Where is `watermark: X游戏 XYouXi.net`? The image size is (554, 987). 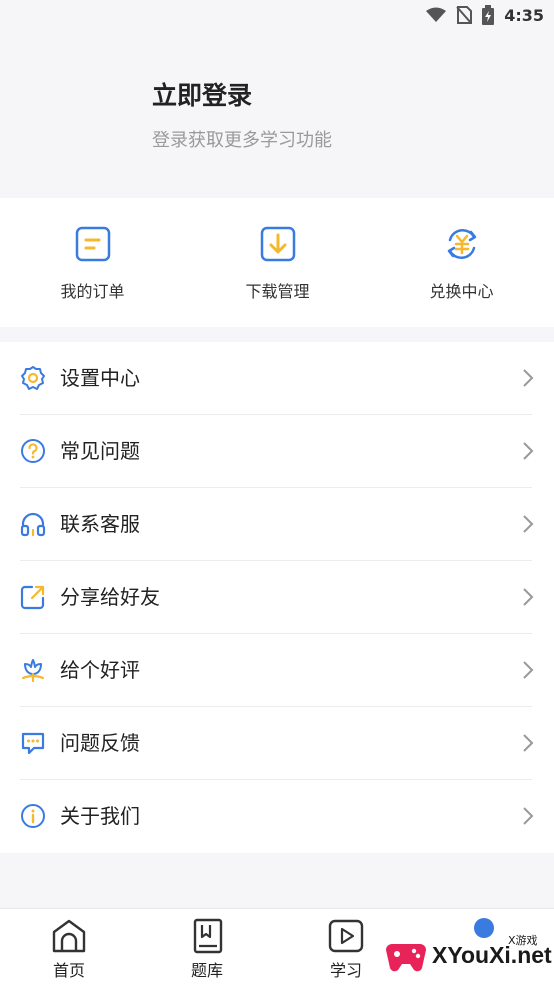
watermark: X游戏 XYouXi.net is located at coordinates (468, 956).